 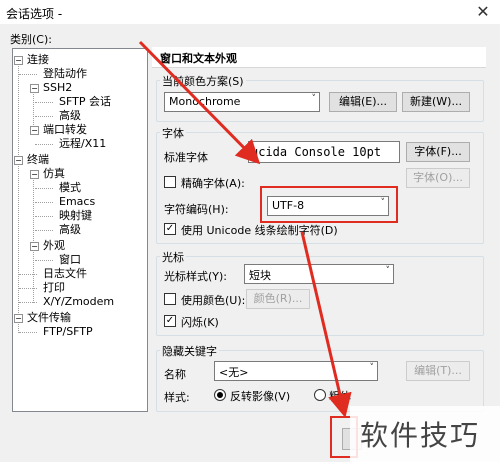 I want to click on watermark: 软件技巧, so click(x=425, y=434).